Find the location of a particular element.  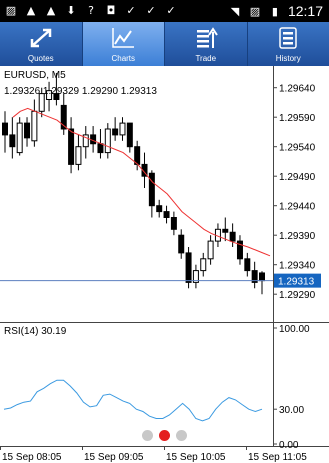

history-icon is located at coordinates (288, 38).